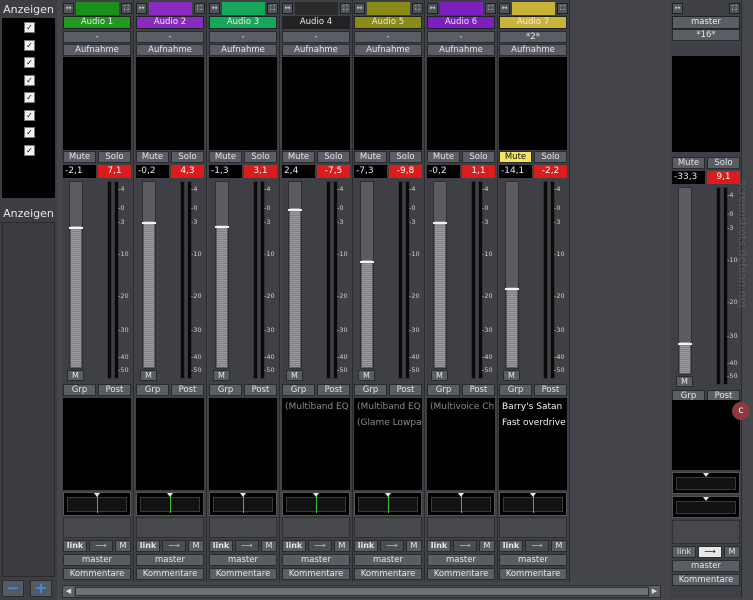 The image size is (753, 600). What do you see at coordinates (260, 171) in the screenshot?
I see `peak-display: 3,1` at bounding box center [260, 171].